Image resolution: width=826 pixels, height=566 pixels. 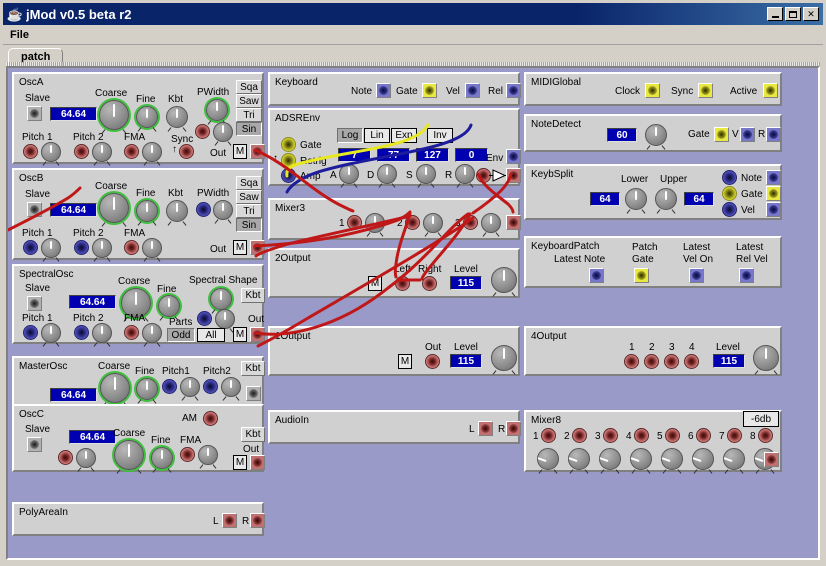 What do you see at coordinates (204, 318) in the screenshot?
I see `spectralOsc-shape-mod-jack` at bounding box center [204, 318].